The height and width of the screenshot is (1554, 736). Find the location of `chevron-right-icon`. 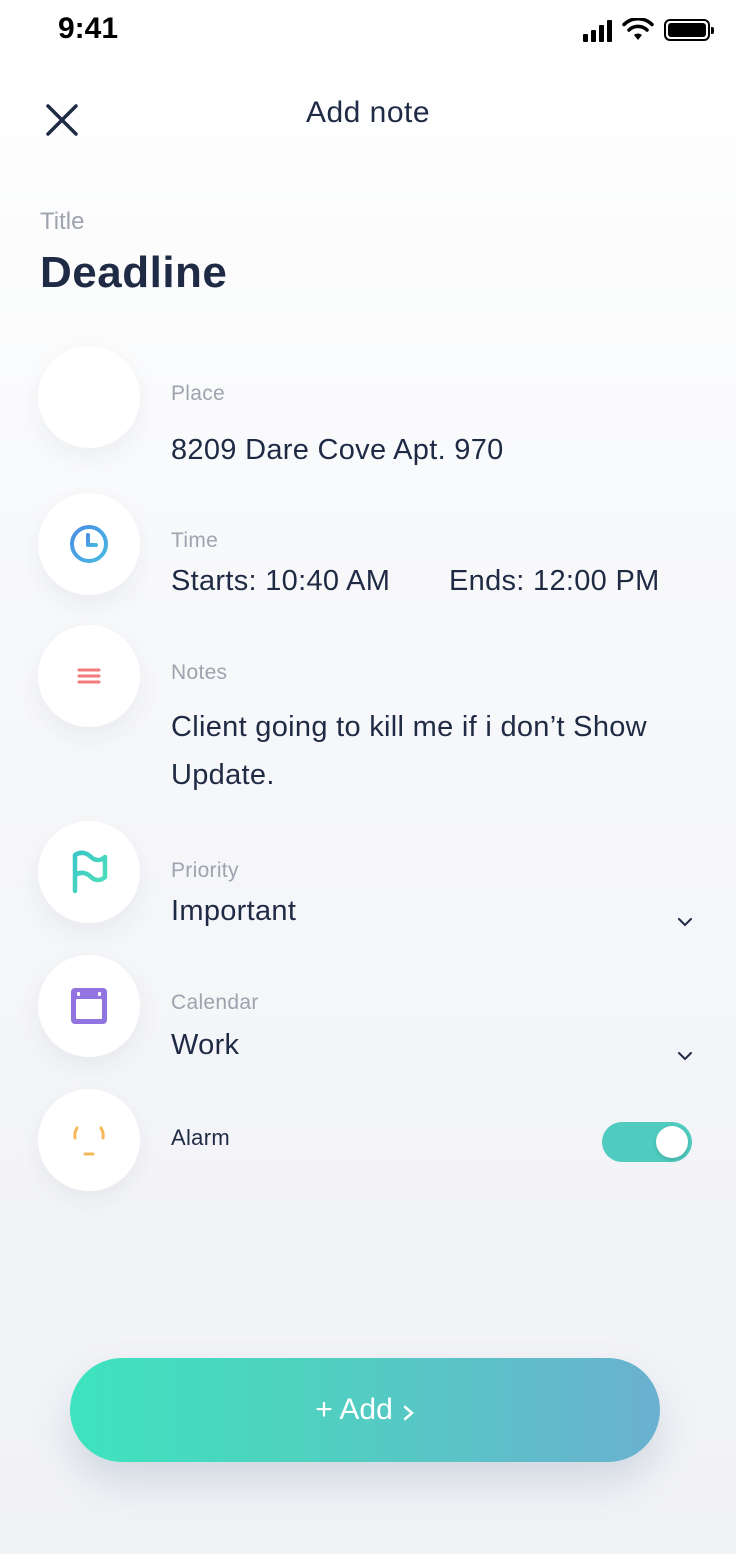

chevron-right-icon is located at coordinates (408, 1413).